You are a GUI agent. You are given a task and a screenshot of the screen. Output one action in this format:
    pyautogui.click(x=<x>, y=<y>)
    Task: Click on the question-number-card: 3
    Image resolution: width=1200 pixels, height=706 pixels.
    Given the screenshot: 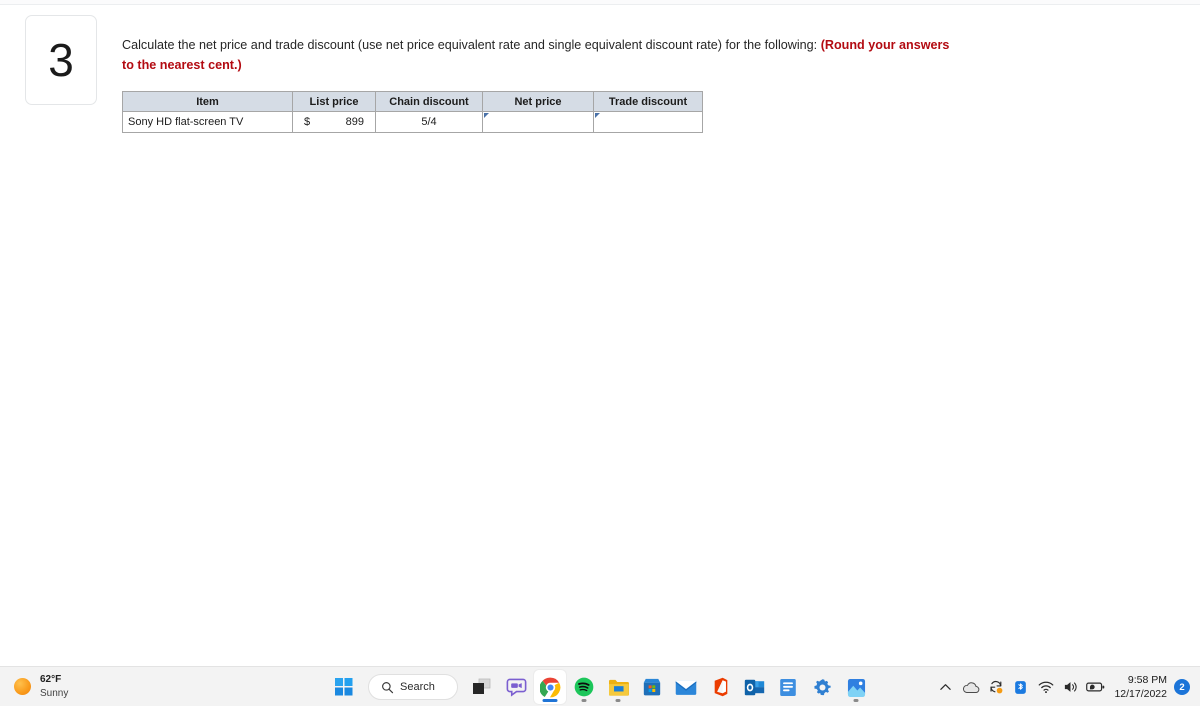 What is the action you would take?
    pyautogui.click(x=61, y=60)
    